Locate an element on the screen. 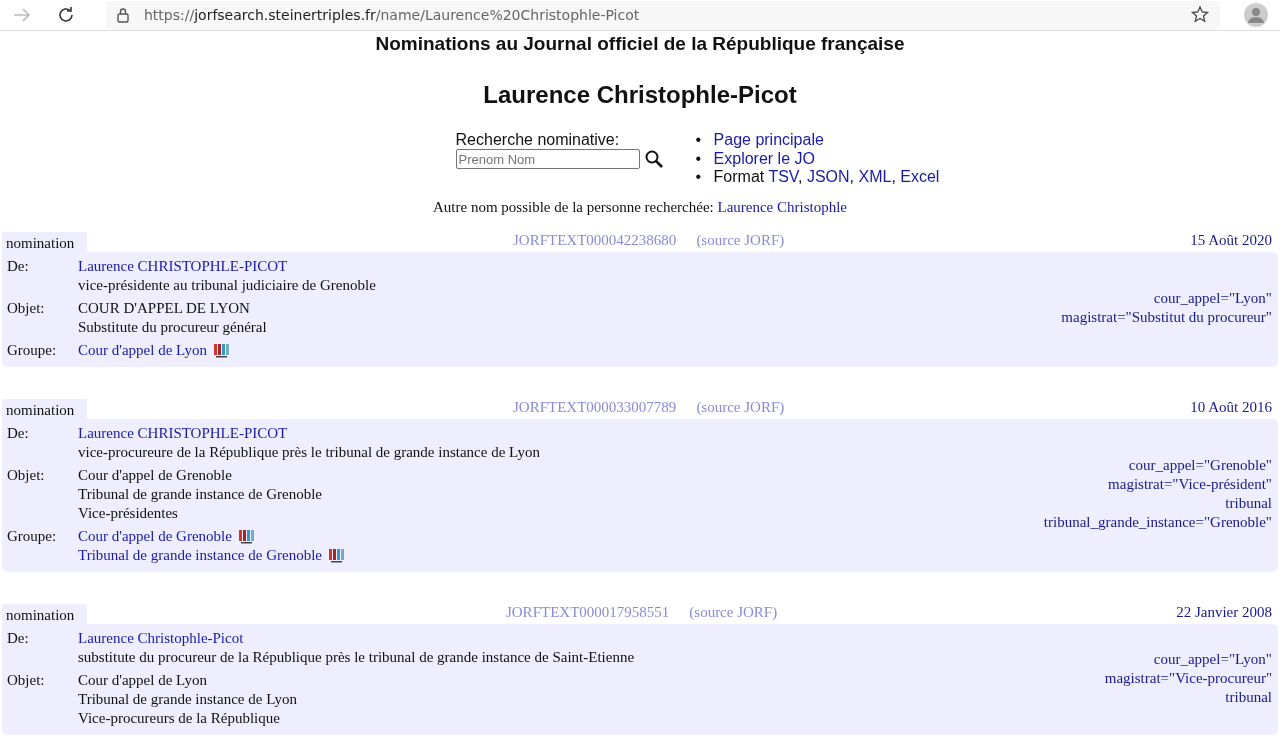 This screenshot has height=743, width=1280. tag-text: tribunal_grande_instance="Grenoble" is located at coordinates (1157, 522).